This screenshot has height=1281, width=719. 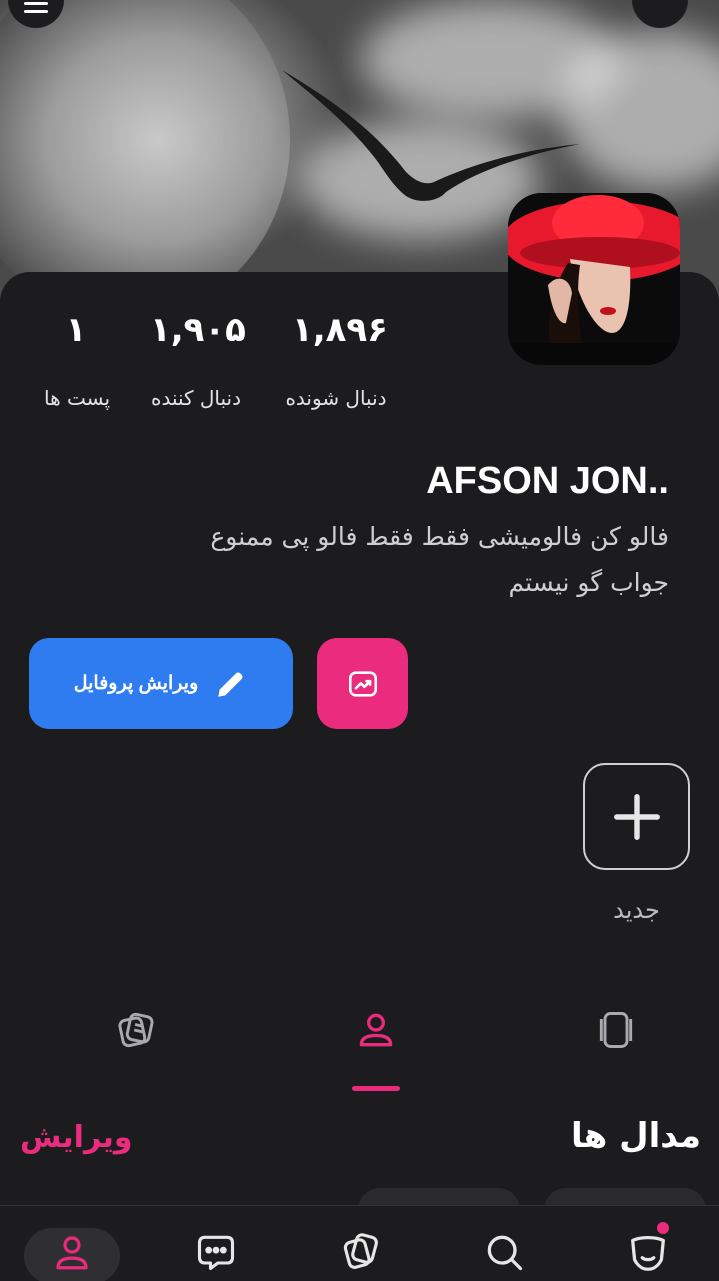 I want to click on stats-button, so click(x=362, y=683).